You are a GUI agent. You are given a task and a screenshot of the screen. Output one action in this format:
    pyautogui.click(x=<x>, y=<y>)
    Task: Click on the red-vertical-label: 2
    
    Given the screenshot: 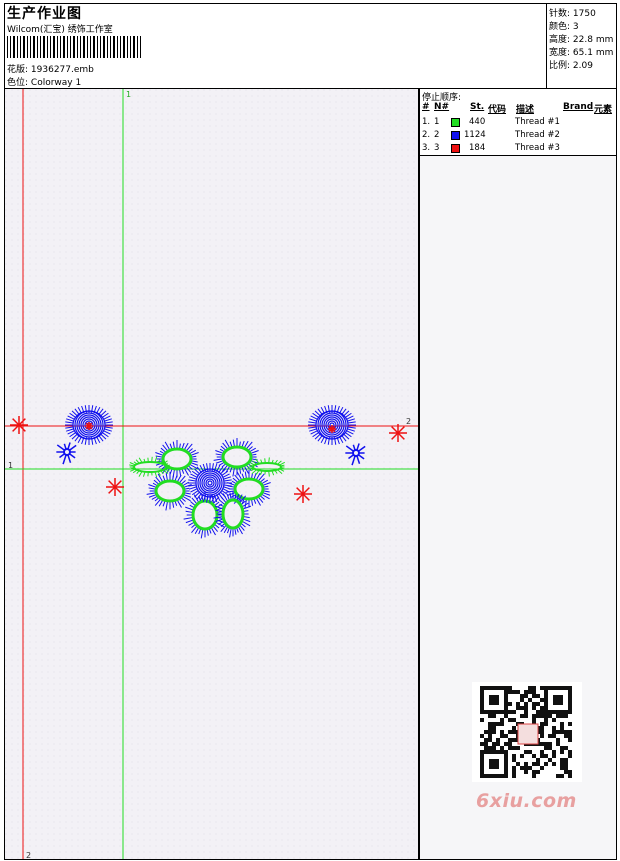 What is the action you would take?
    pyautogui.click(x=28, y=855)
    